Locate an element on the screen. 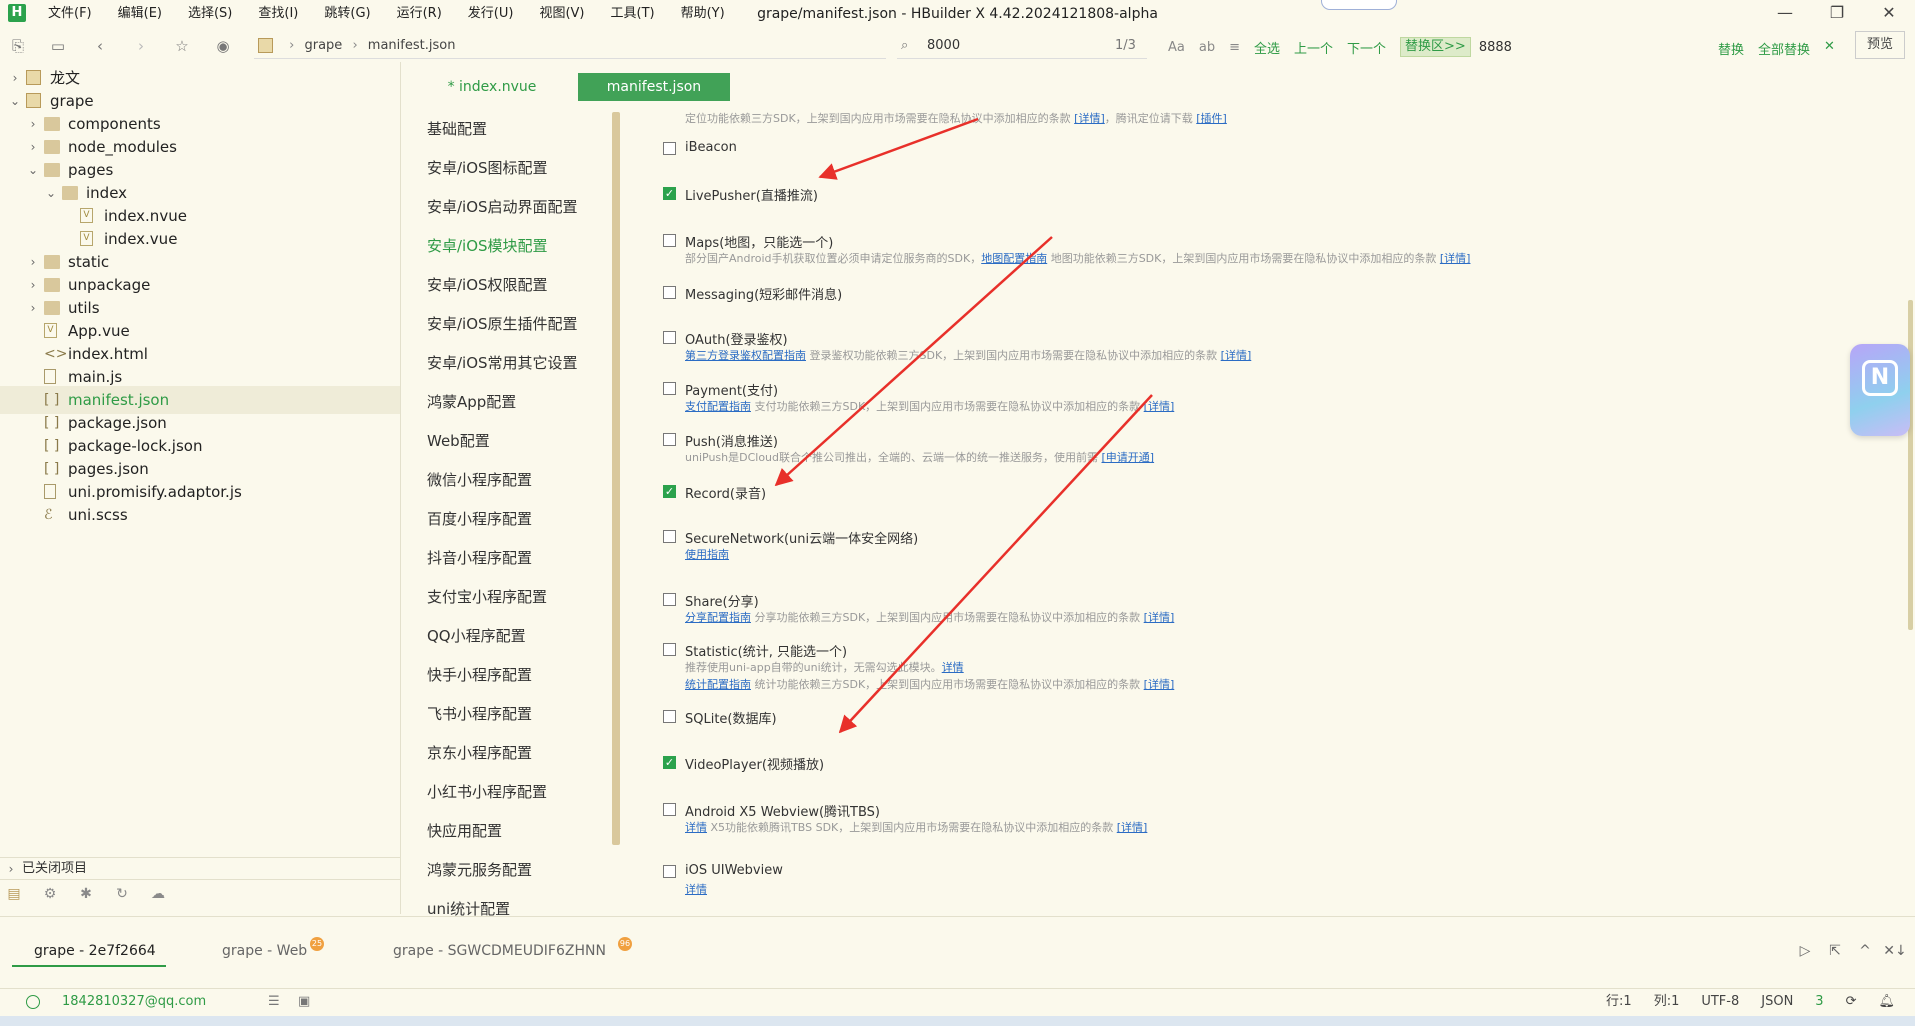  settings-nav-item: 小红书小程序配置 is located at coordinates (487, 792).